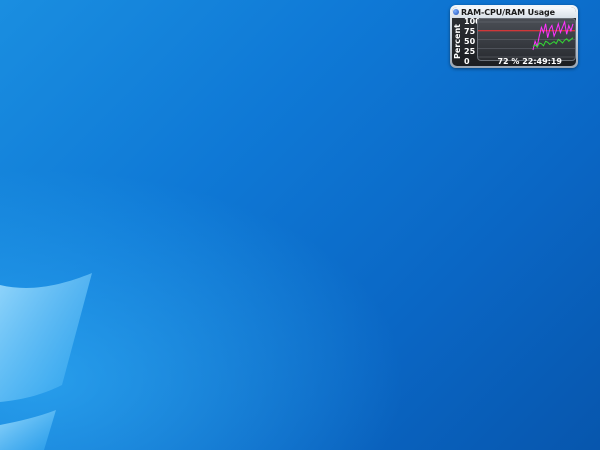 This screenshot has width=600, height=450. I want to click on usage-plot-area, so click(526, 39).